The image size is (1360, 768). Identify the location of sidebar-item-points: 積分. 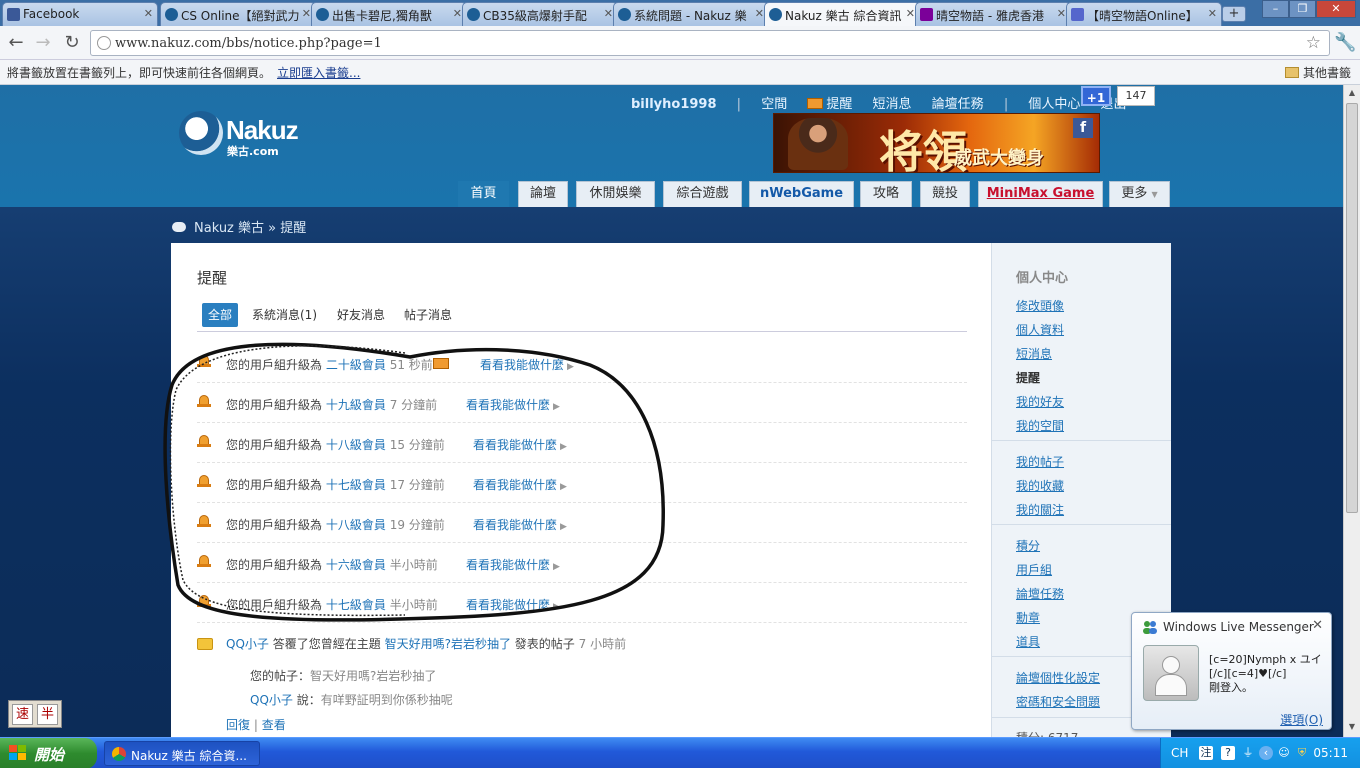
(1028, 545).